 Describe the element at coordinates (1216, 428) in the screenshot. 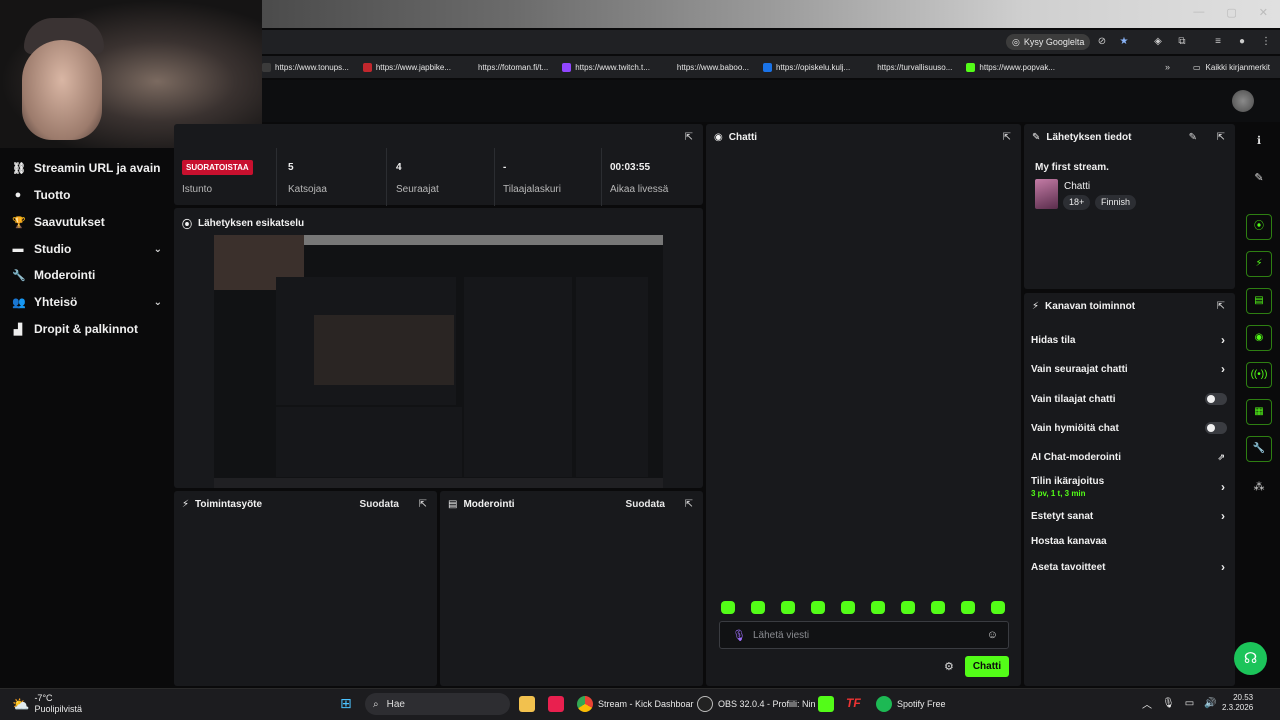

I see `emote-chat-toggle` at that location.